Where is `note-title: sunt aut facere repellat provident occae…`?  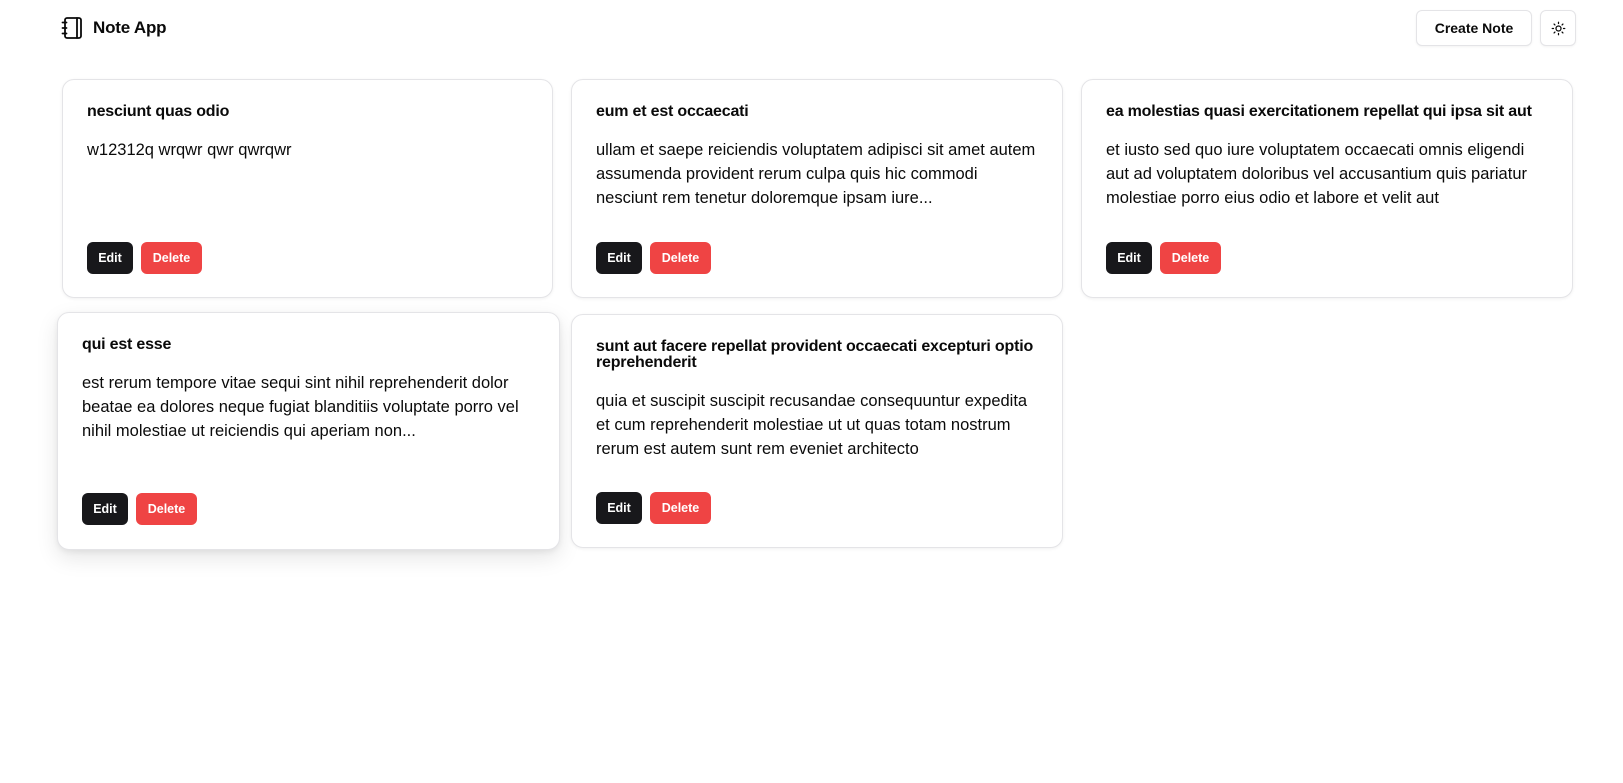 note-title: sunt aut facere repellat provident occae… is located at coordinates (815, 354).